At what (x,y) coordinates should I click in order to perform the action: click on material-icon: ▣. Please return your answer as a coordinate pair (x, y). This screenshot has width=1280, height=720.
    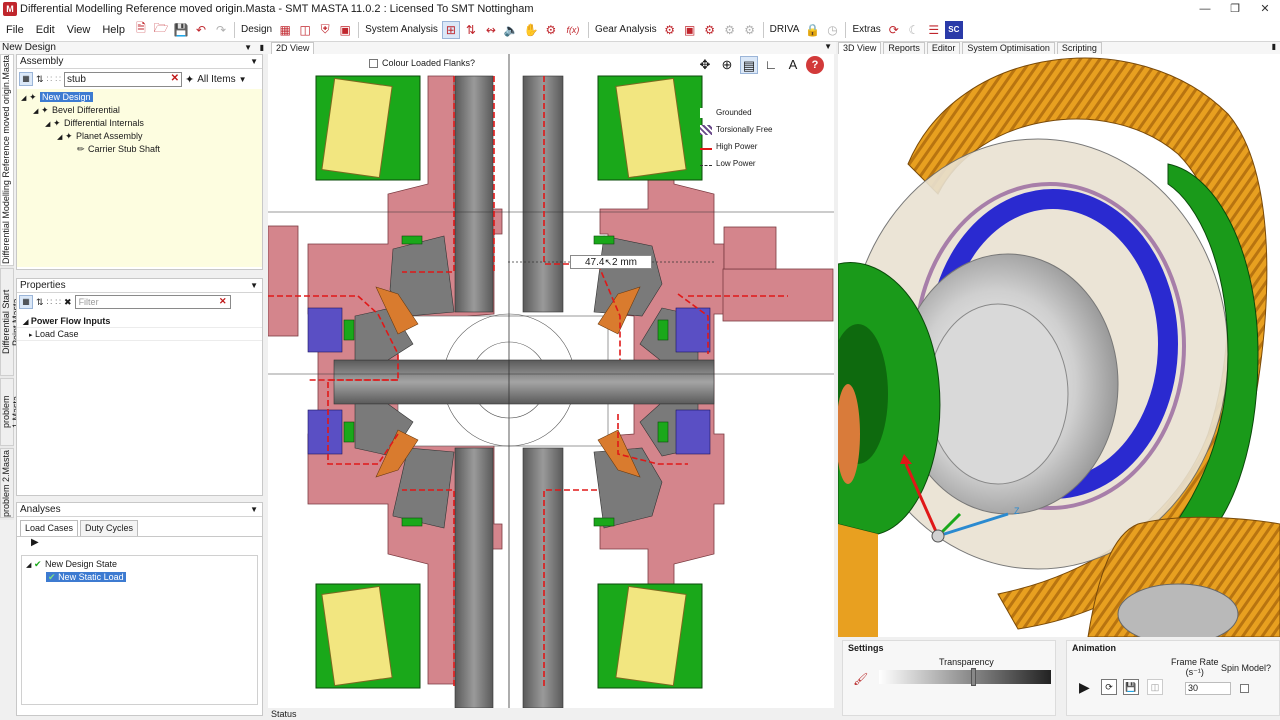
    Looking at the image, I should click on (345, 30).